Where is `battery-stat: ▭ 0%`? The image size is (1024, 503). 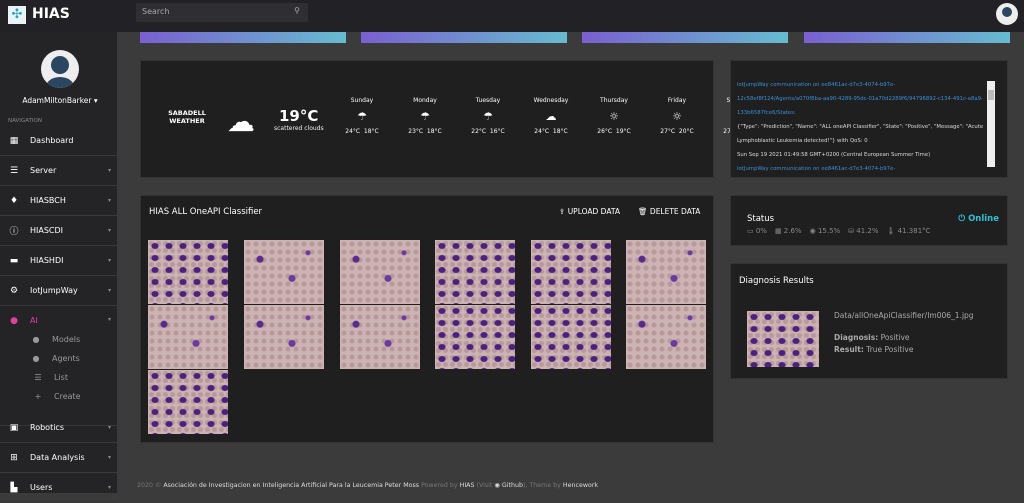
battery-stat: ▭ 0% is located at coordinates (757, 231).